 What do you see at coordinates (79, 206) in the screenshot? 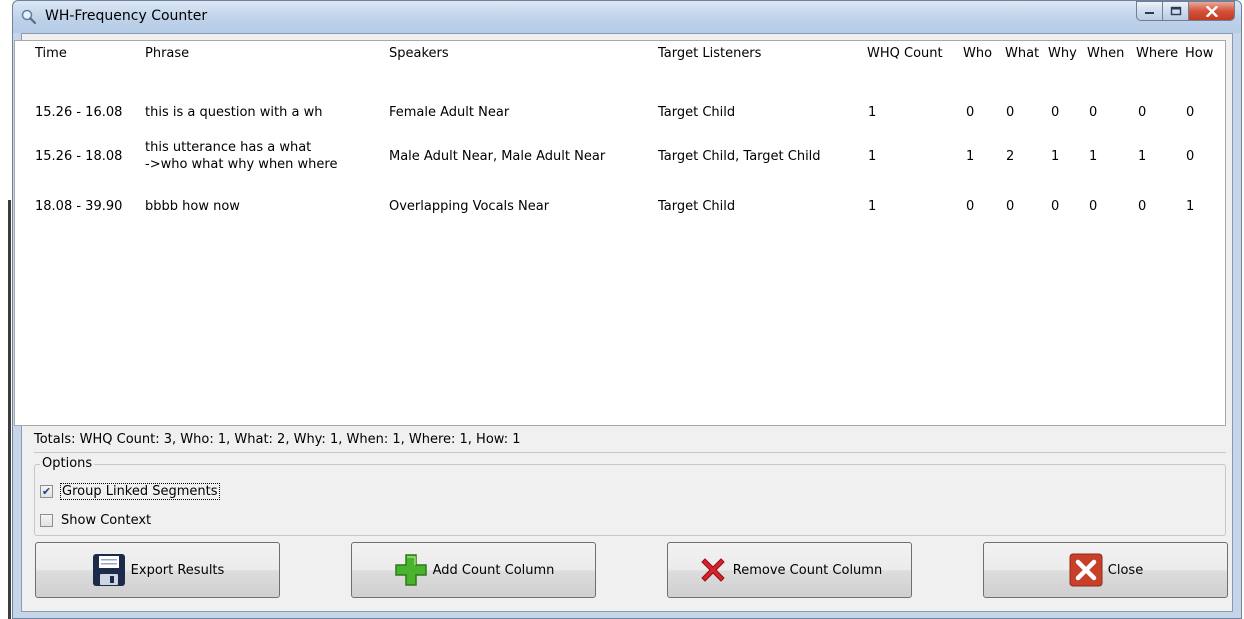
I see `cell-time: 18.08 - 39.90` at bounding box center [79, 206].